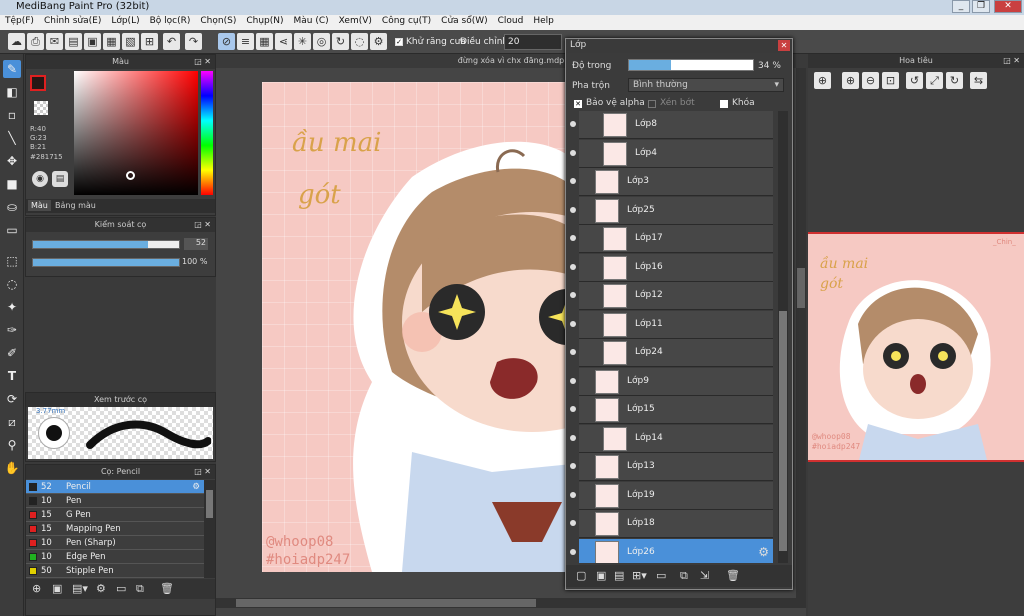 The image size is (1024, 616). What do you see at coordinates (671, 125) in the screenshot?
I see `layer-row: Lớp8` at bounding box center [671, 125].